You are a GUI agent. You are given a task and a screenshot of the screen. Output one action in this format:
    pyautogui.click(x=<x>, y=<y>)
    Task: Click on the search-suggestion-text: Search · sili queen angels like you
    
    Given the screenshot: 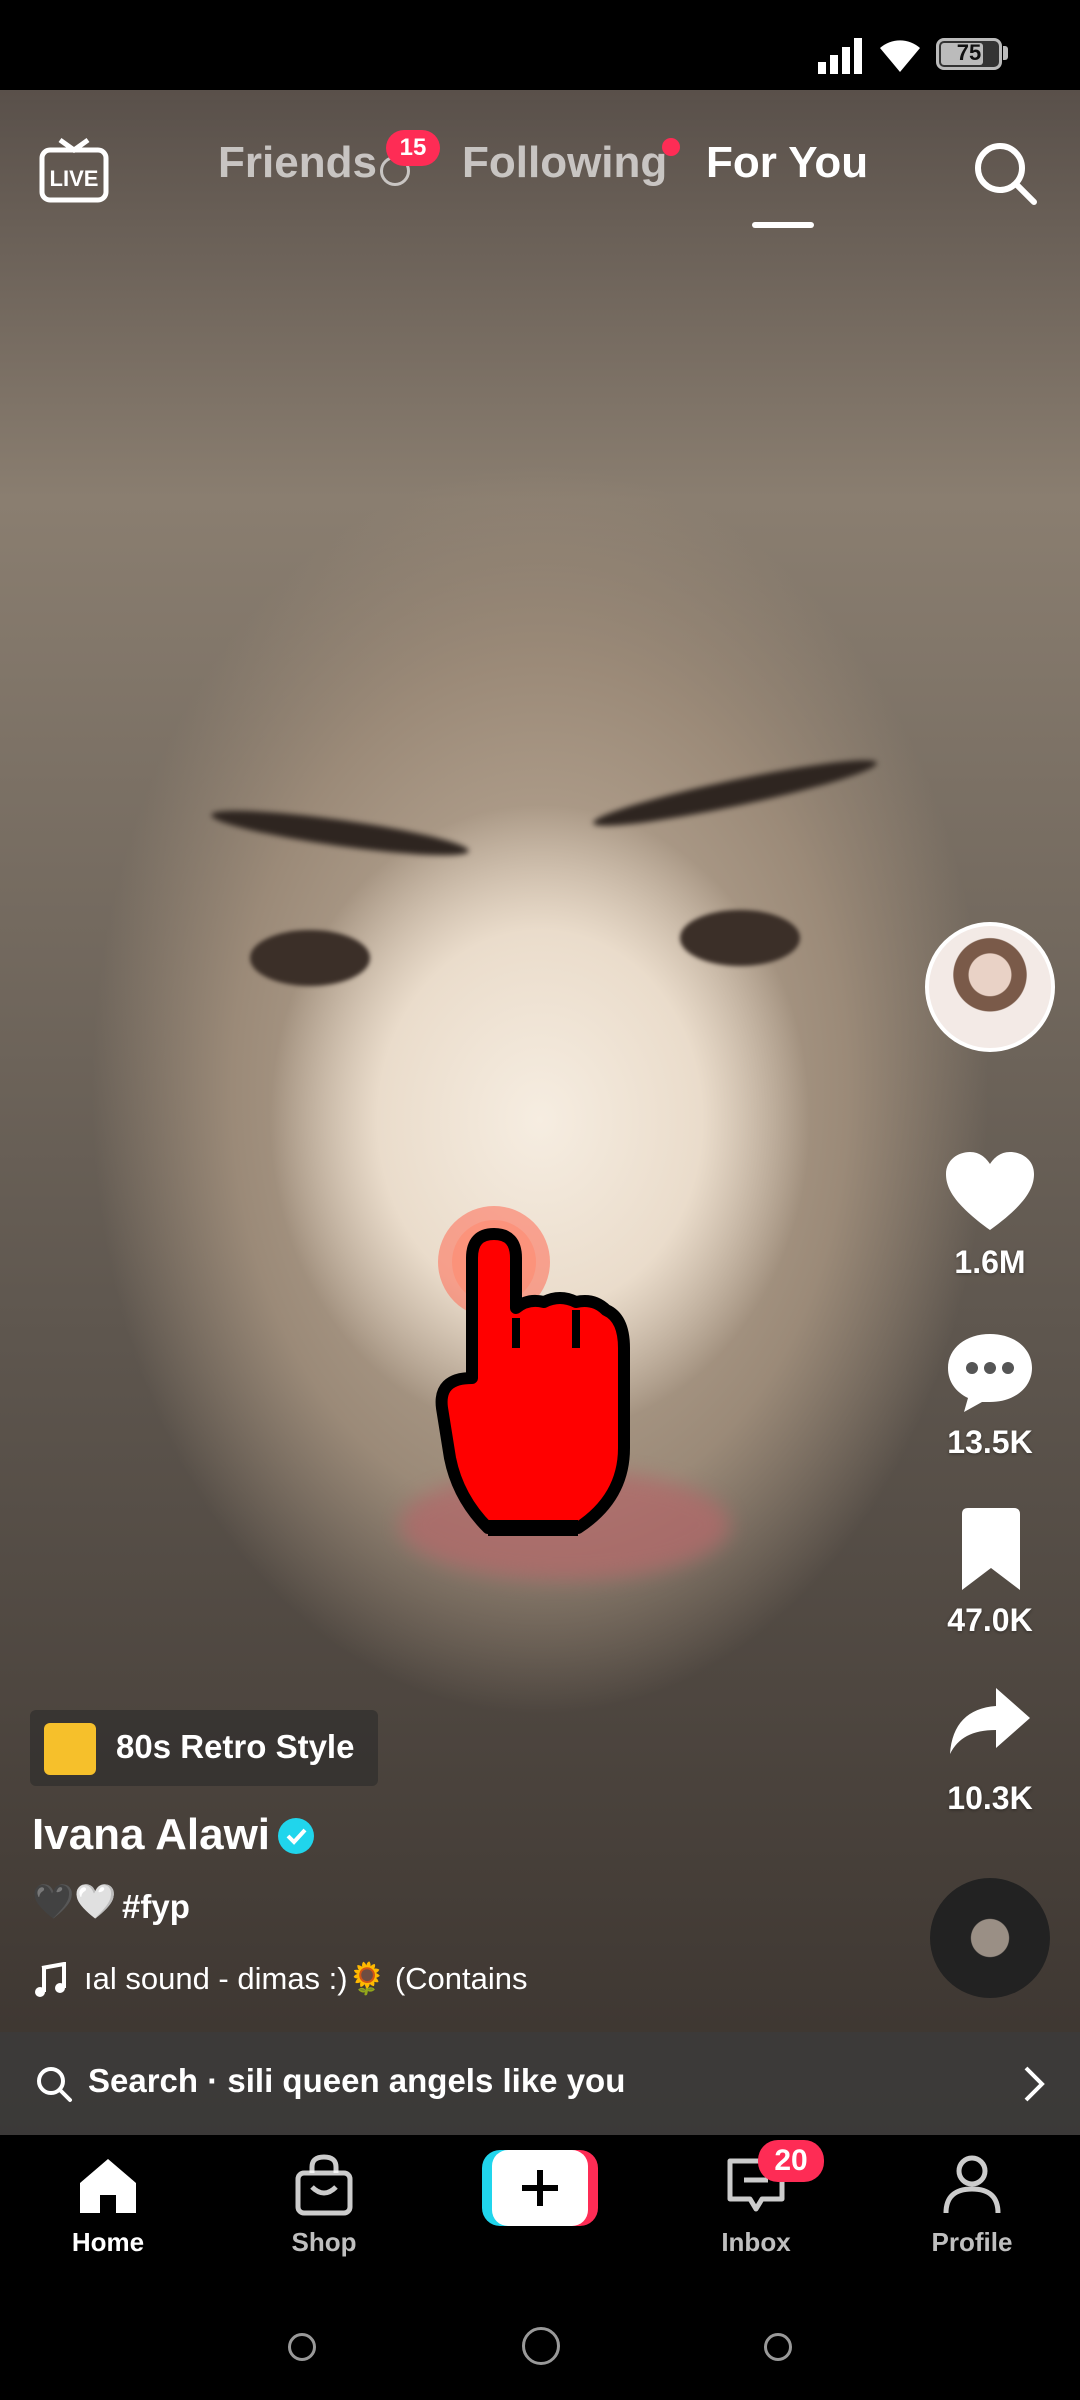 What is the action you would take?
    pyautogui.click(x=357, y=2080)
    